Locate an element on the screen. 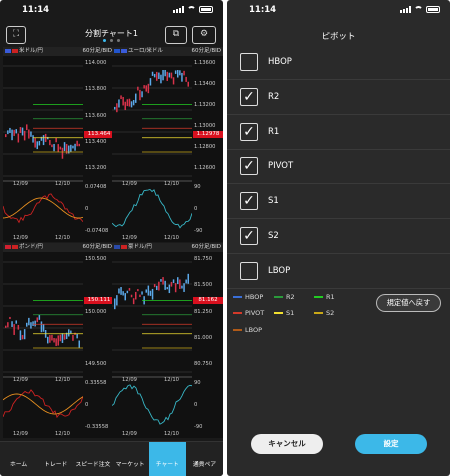 The height and width of the screenshot is (476, 450). pivot-label: R1 is located at coordinates (274, 131).